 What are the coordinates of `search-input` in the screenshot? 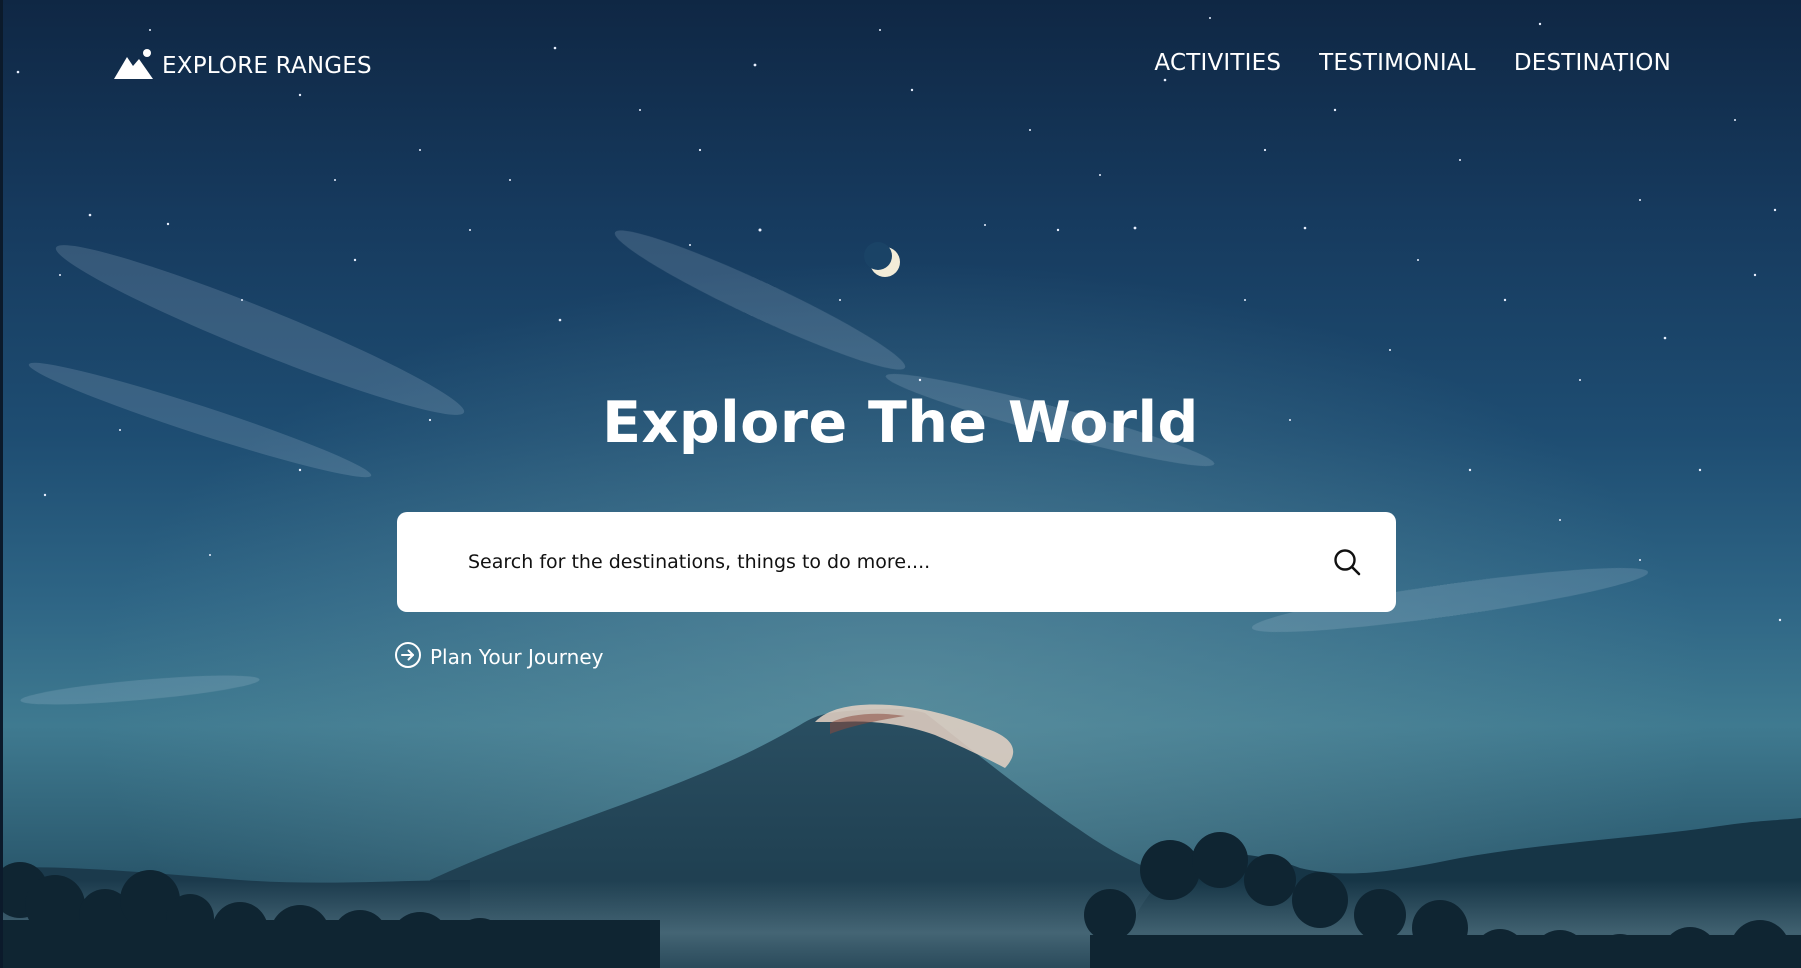 It's located at (899, 562).